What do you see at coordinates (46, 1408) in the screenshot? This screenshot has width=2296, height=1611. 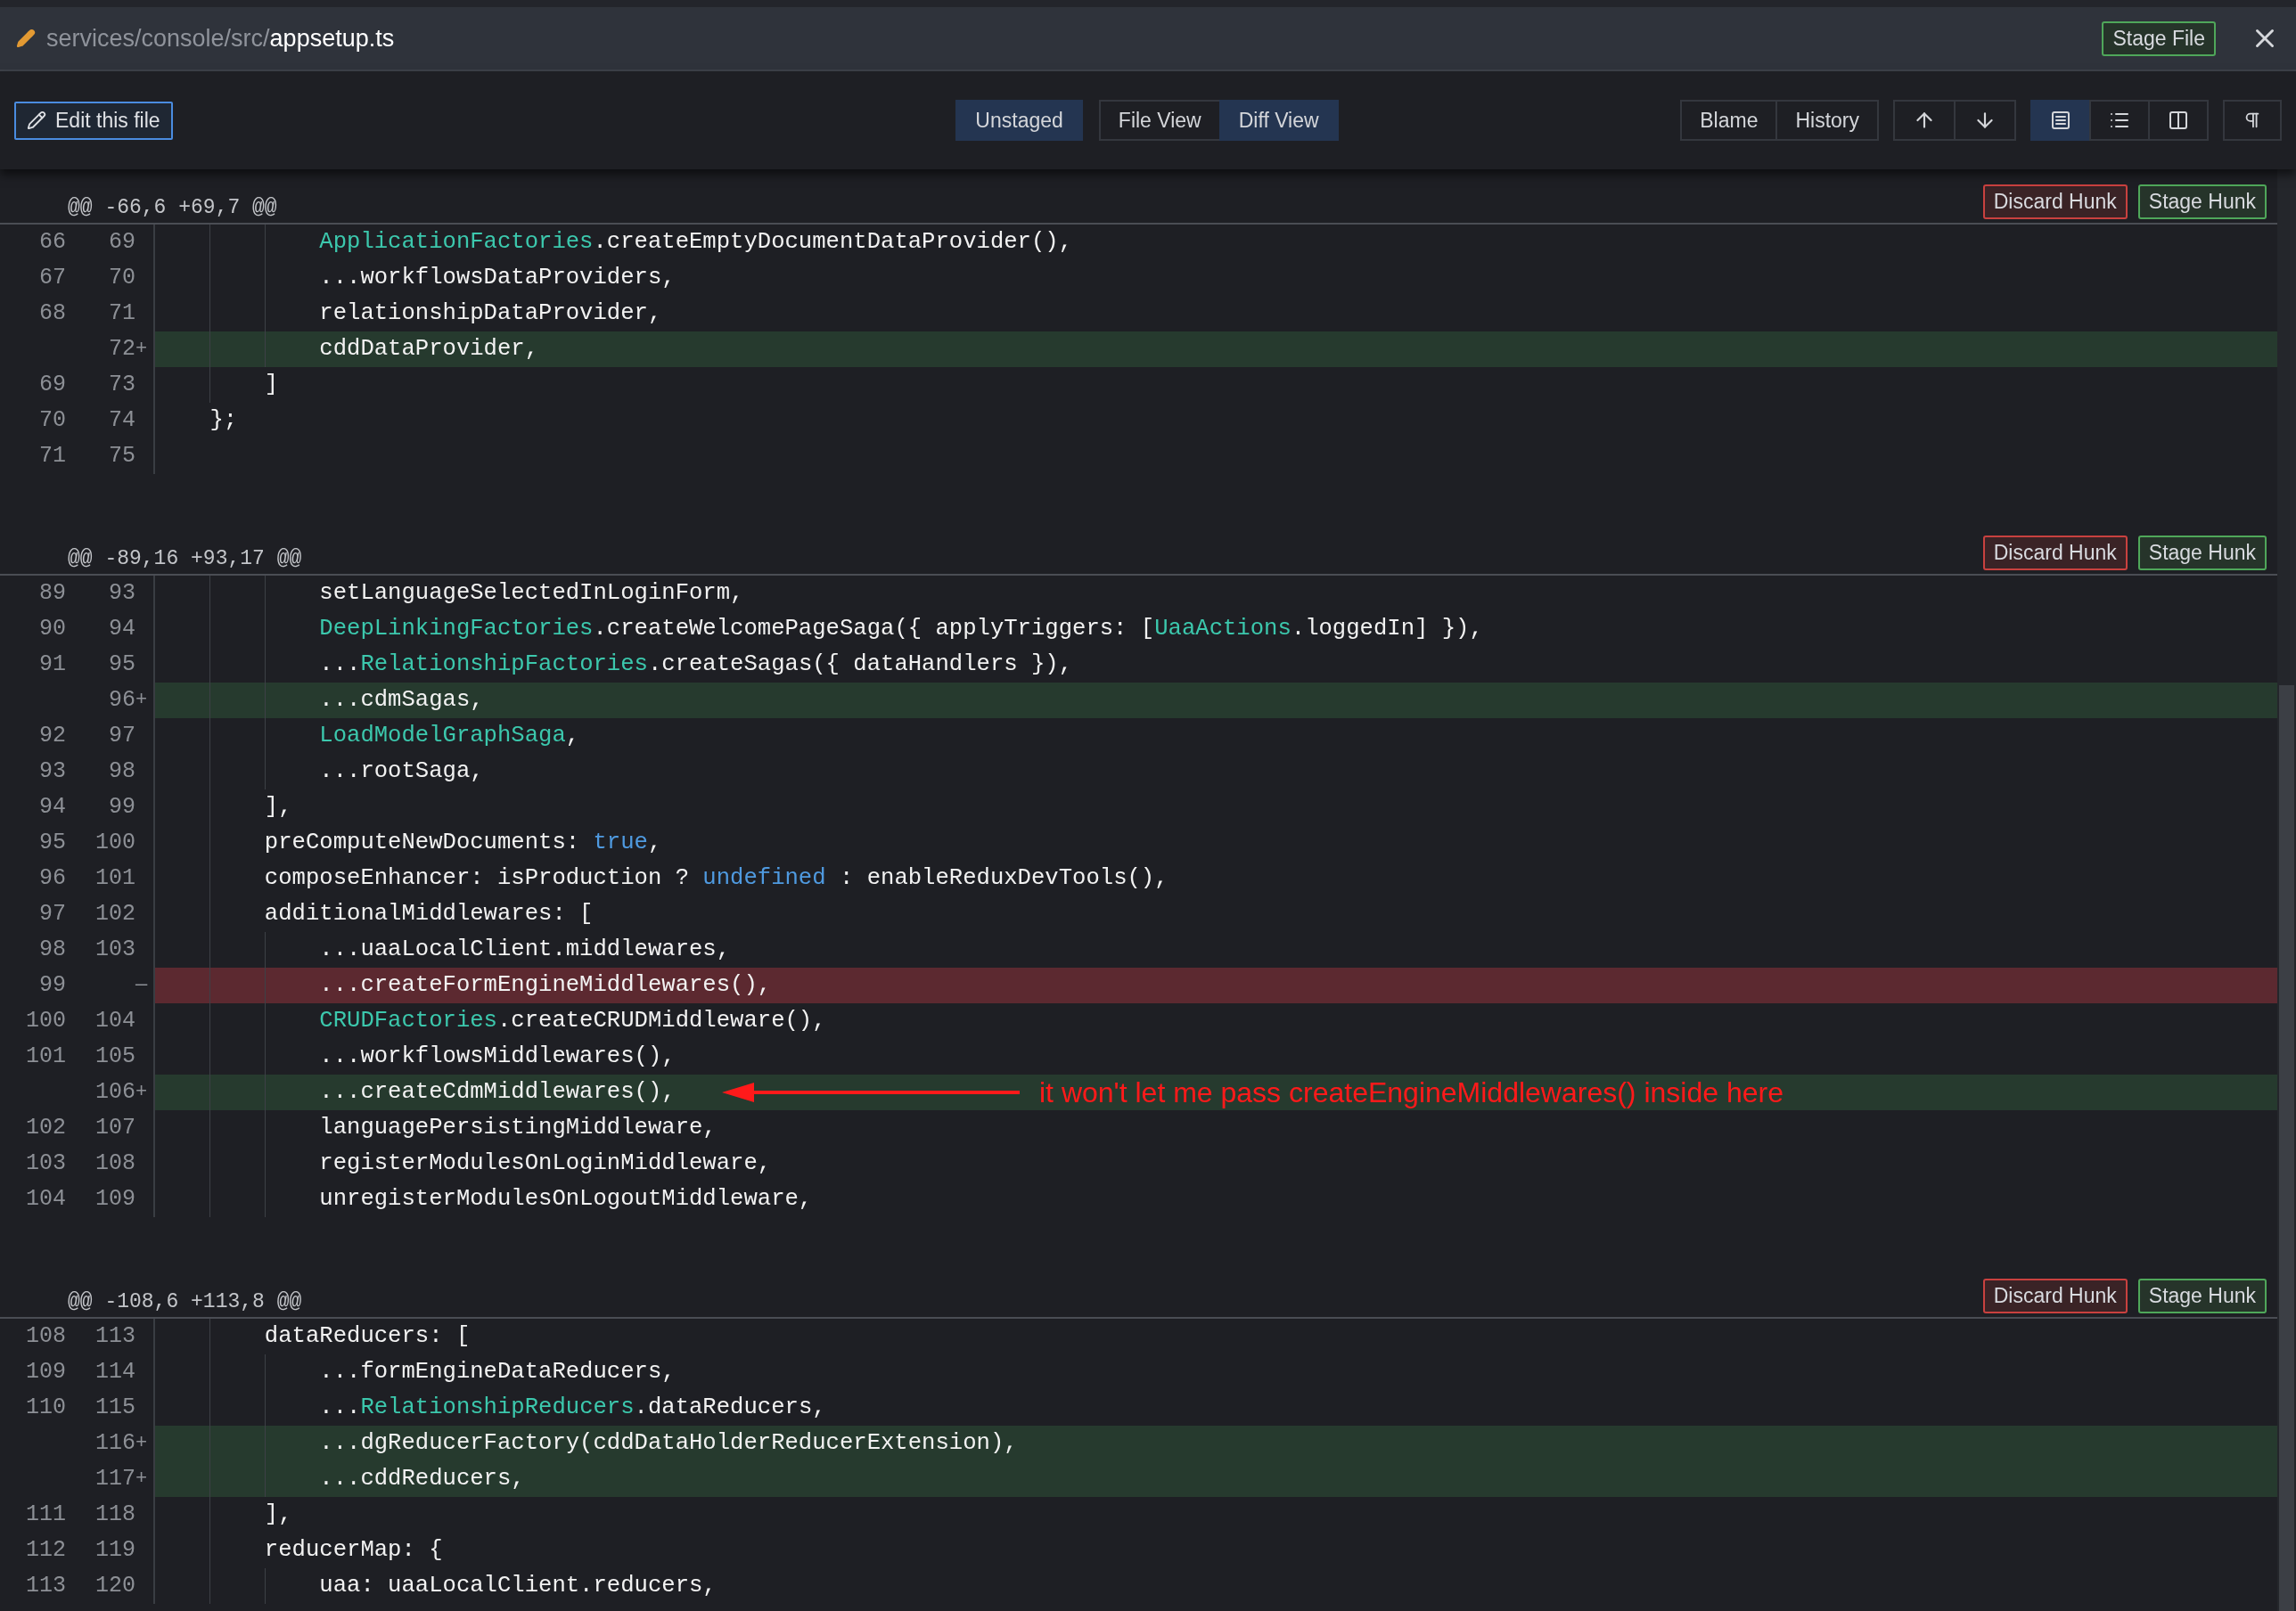 I see `line-number: 110` at bounding box center [46, 1408].